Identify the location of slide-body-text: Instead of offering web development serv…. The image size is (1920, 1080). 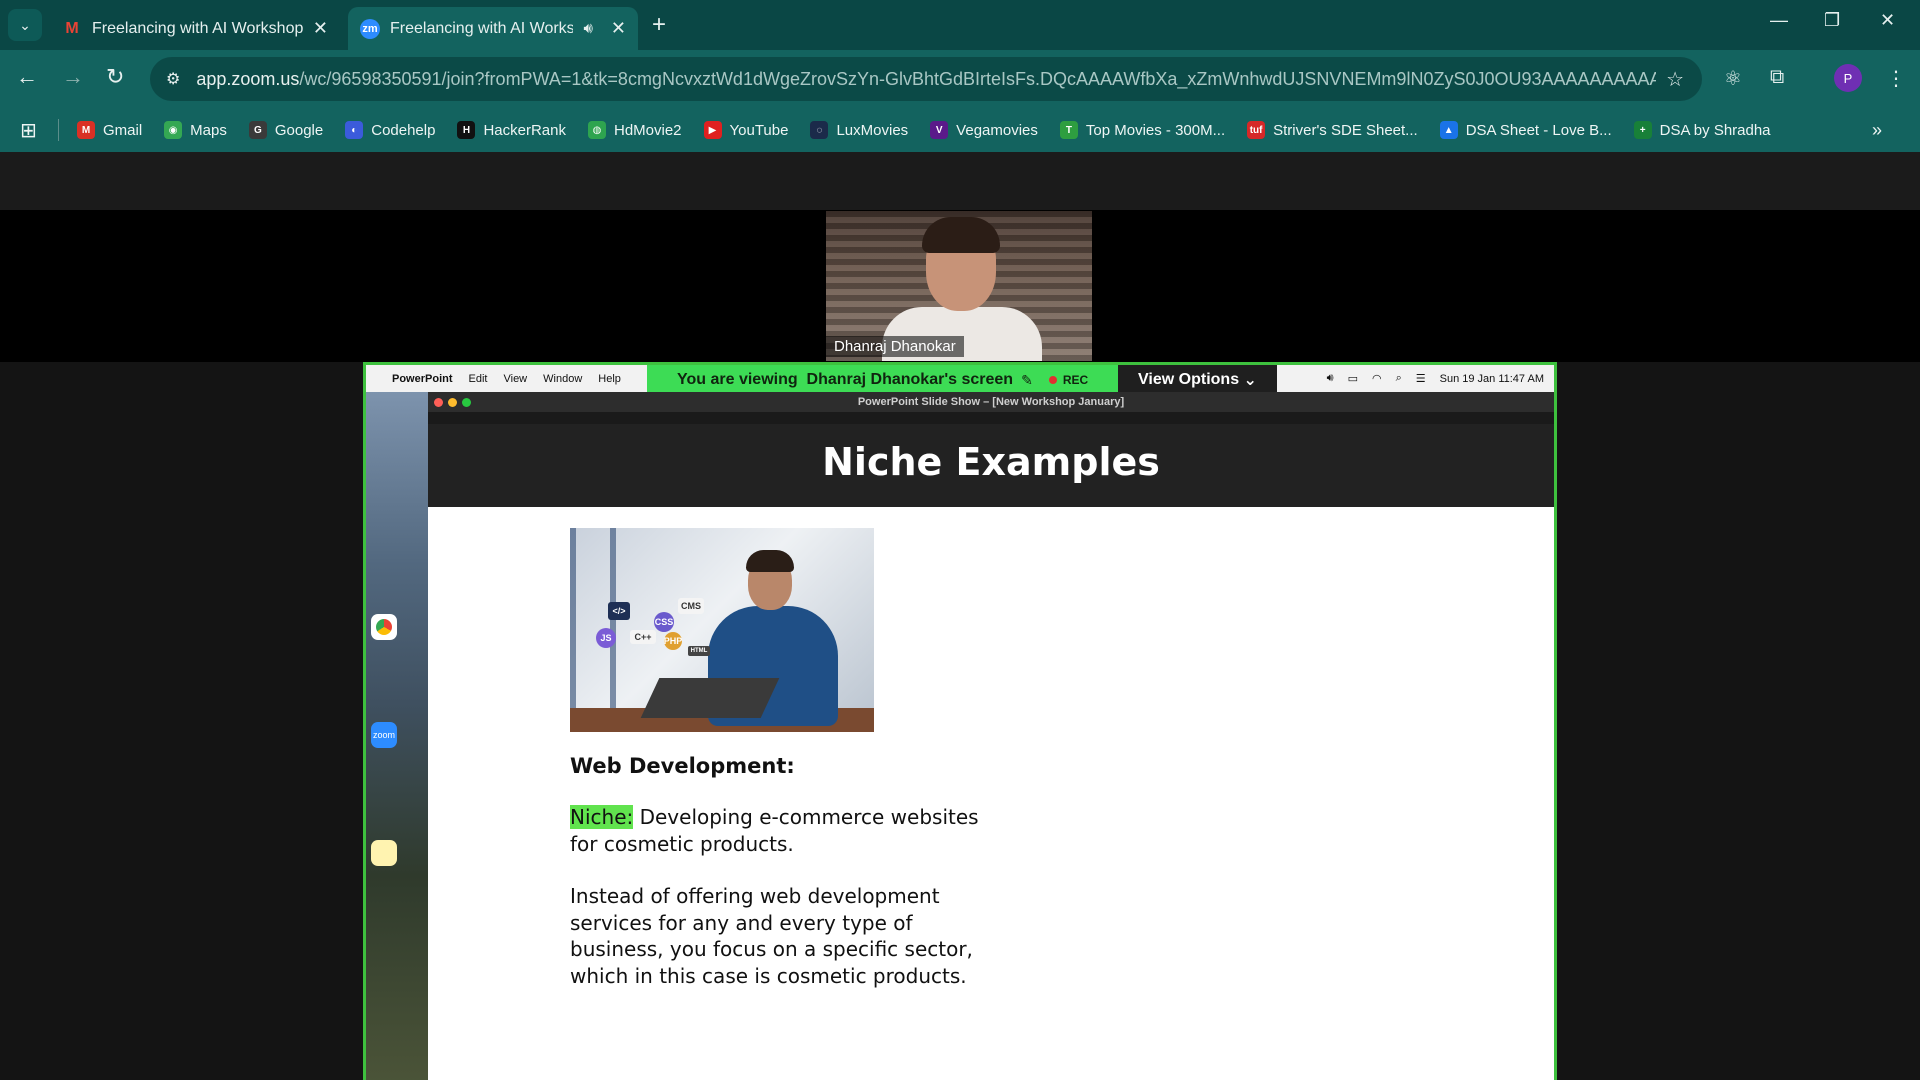
(771, 936).